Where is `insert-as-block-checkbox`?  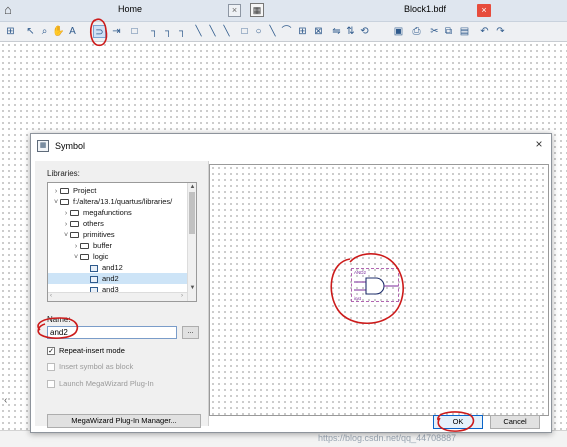
insert-as-block-checkbox is located at coordinates (51, 367).